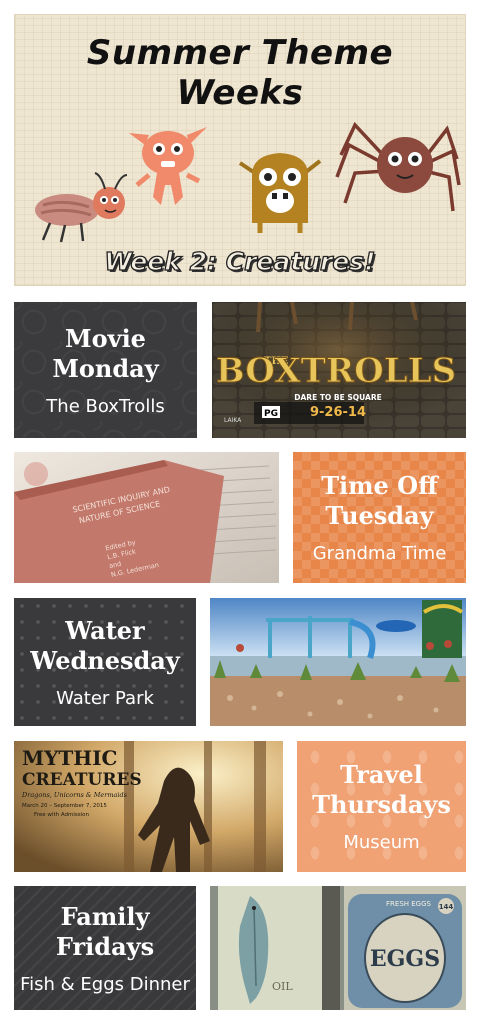  I want to click on day-tile-monday: Movie Monday The BoxTrolls, so click(105, 370).